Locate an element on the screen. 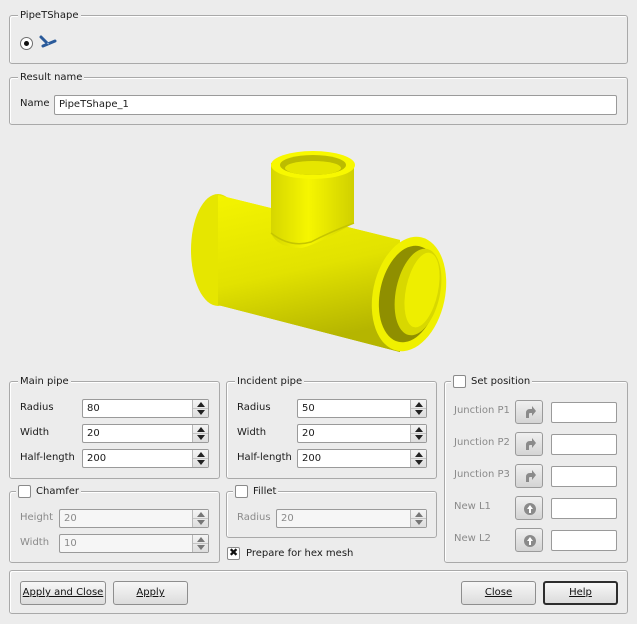  pipe-tee-icon is located at coordinates (48, 43).